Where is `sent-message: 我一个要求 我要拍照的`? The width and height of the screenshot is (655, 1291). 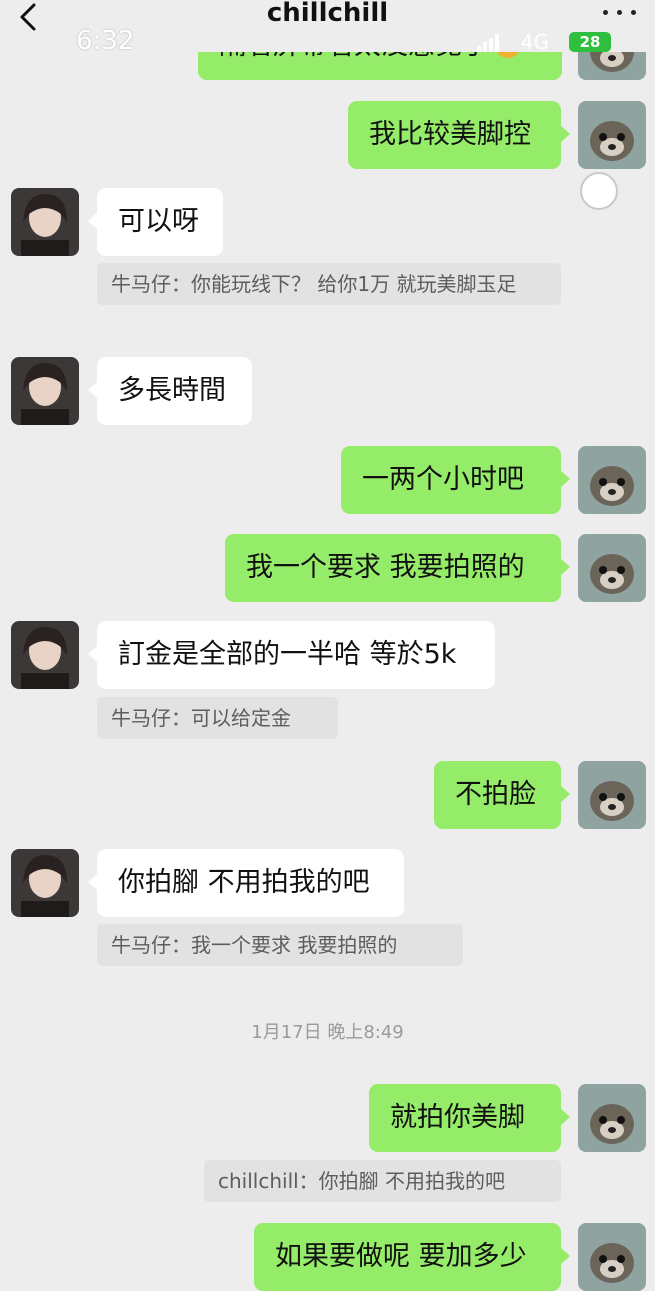
sent-message: 我一个要求 我要拍照的 is located at coordinates (397, 568).